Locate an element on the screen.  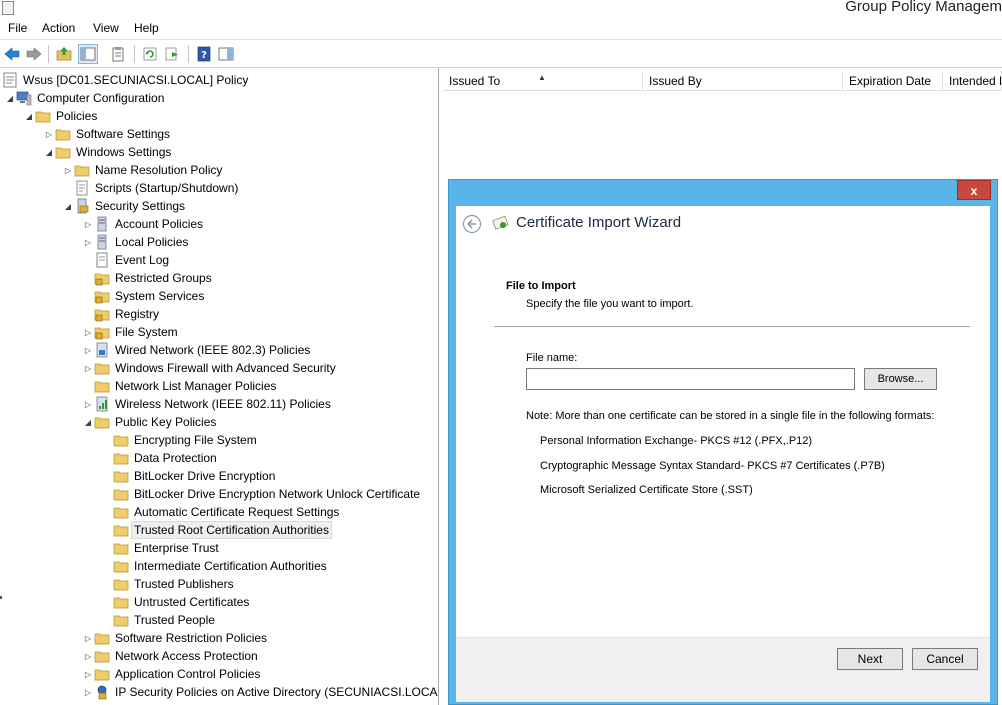
back-icon is located at coordinates (12, 54).